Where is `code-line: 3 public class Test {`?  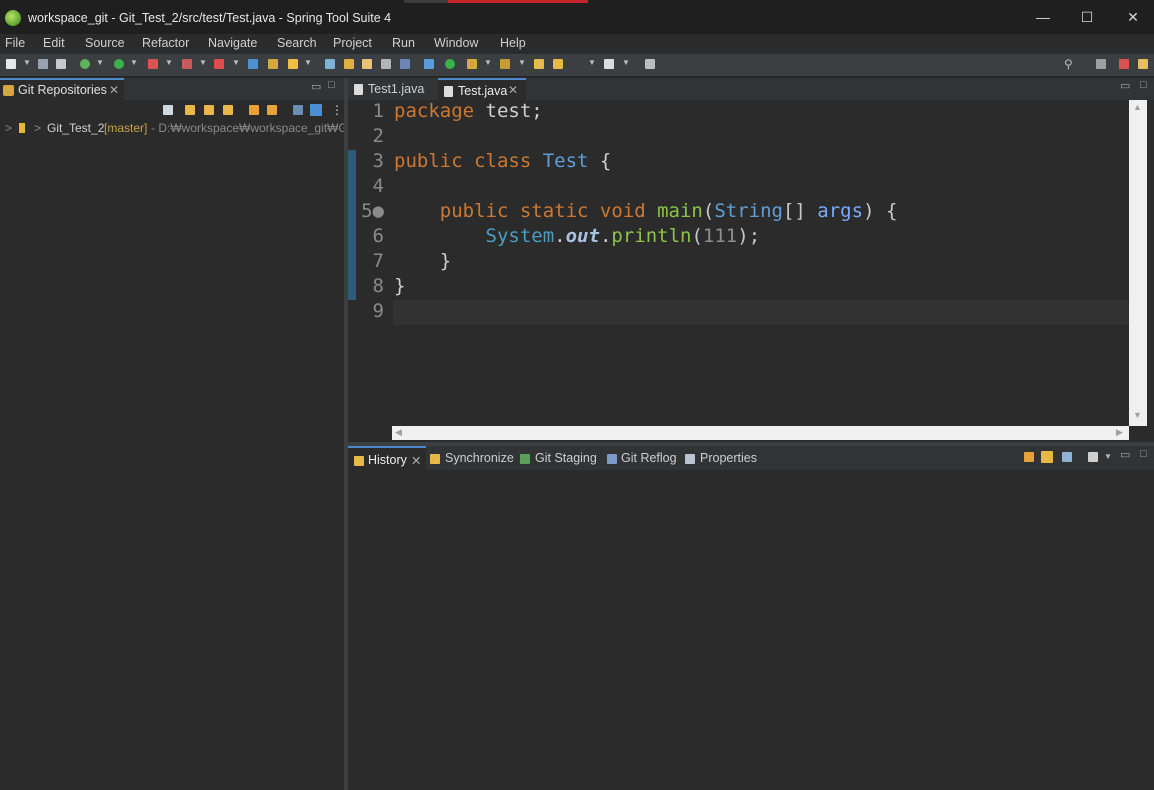
code-line: 3 public class Test { is located at coordinates (739, 162).